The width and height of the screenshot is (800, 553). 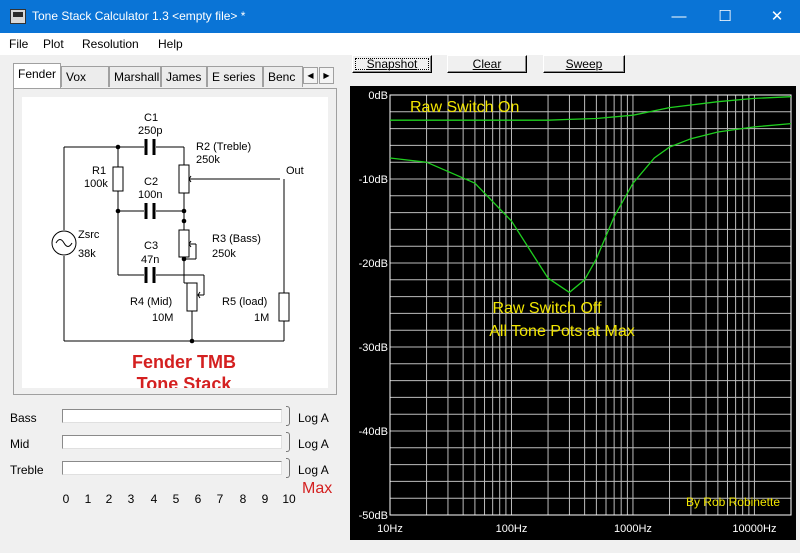 I want to click on app-icon, so click(x=18, y=16).